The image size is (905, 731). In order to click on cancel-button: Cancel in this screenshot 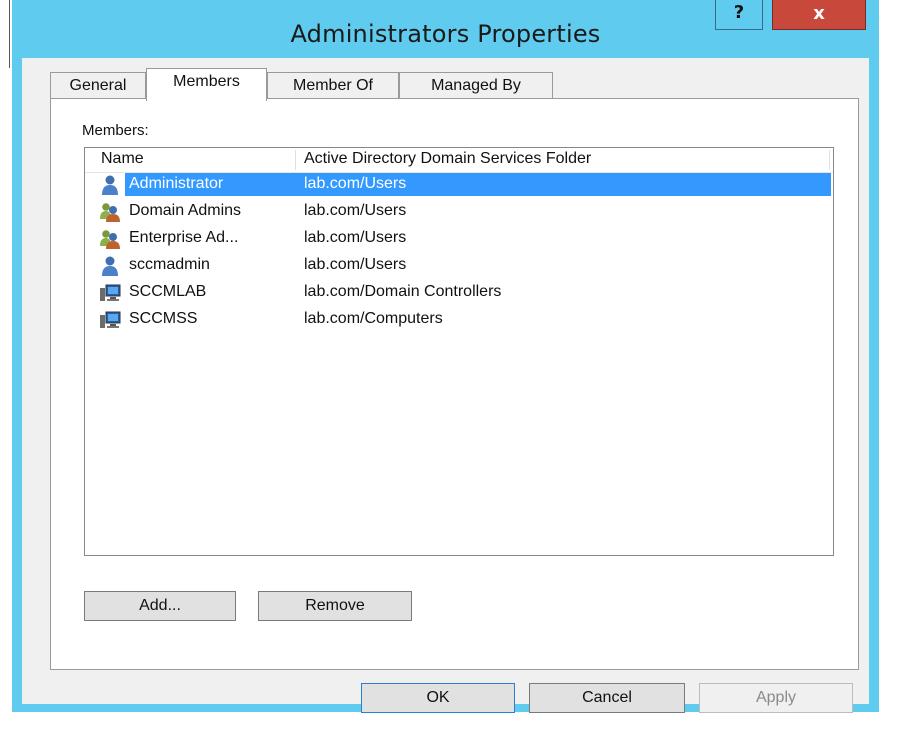, I will do `click(607, 698)`.